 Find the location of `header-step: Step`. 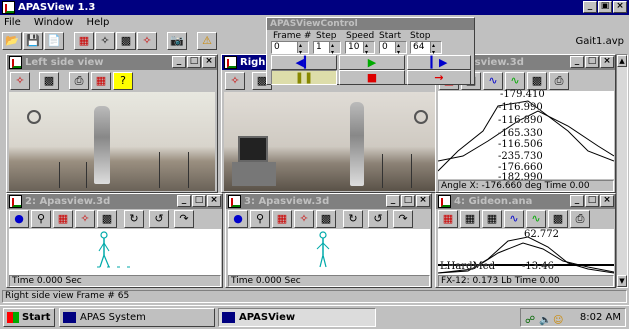

header-step: Step is located at coordinates (326, 36).